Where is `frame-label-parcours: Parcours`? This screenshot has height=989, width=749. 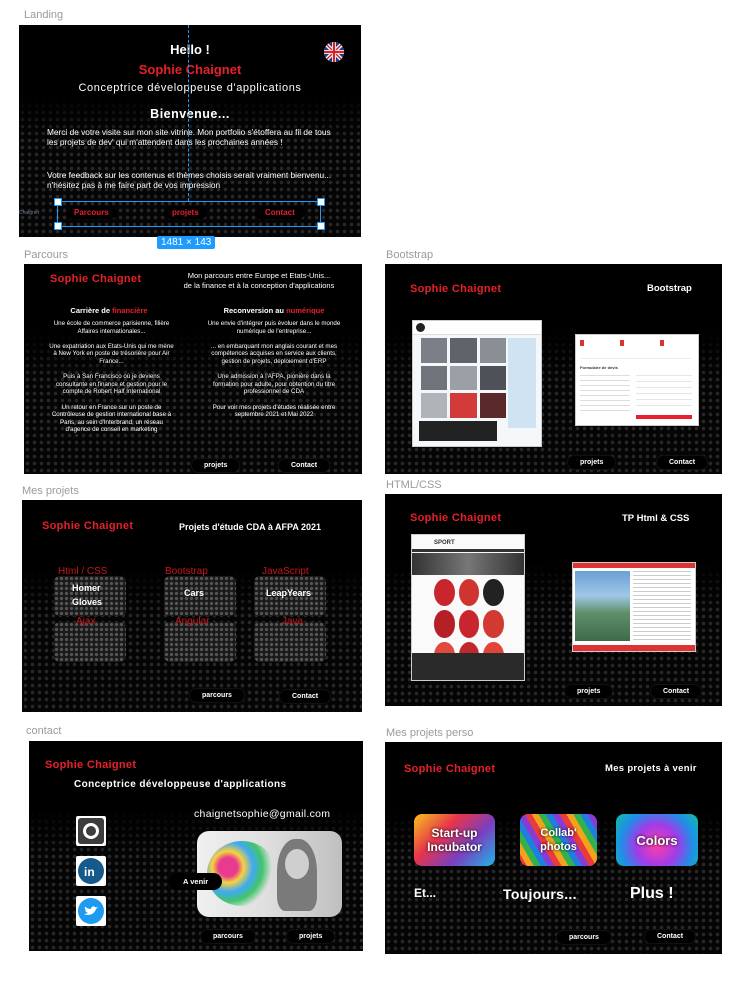
frame-label-parcours: Parcours is located at coordinates (46, 255).